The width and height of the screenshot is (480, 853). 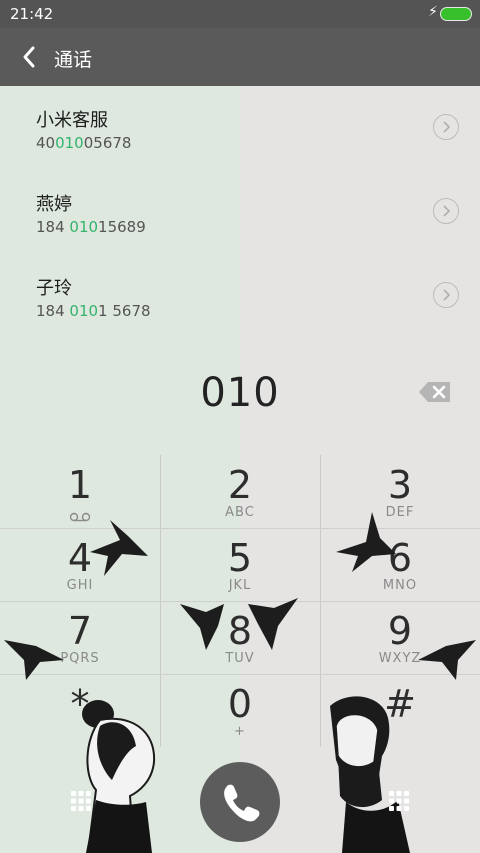 What do you see at coordinates (54, 288) in the screenshot?
I see `contact-name: 子玲` at bounding box center [54, 288].